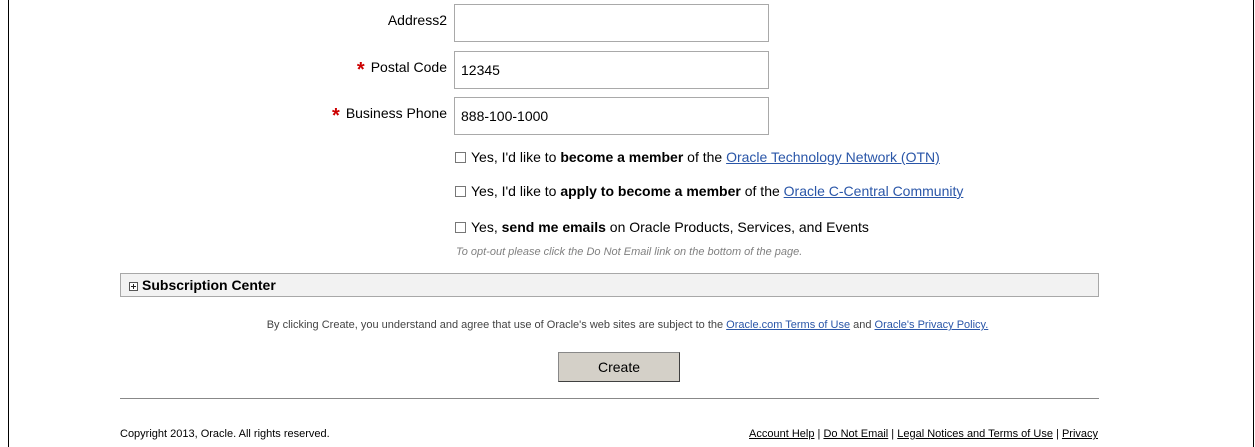 The width and height of the screenshot is (1255, 447). What do you see at coordinates (401, 70) in the screenshot?
I see `postal-code-label: * Postal Code` at bounding box center [401, 70].